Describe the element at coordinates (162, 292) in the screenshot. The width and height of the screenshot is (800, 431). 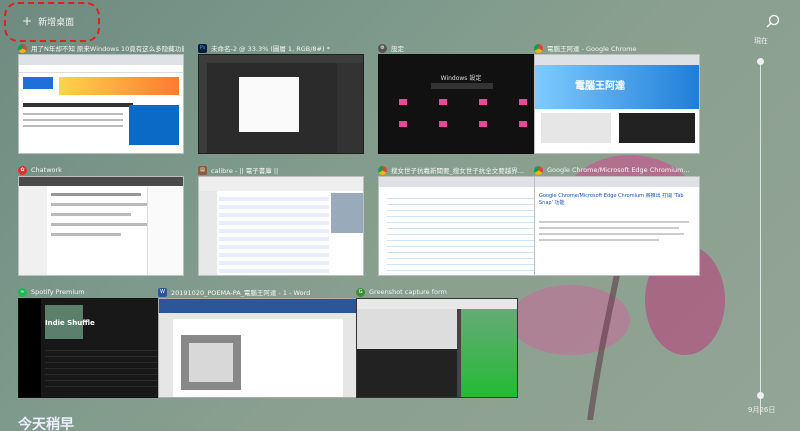
I see `word-icon: W` at that location.